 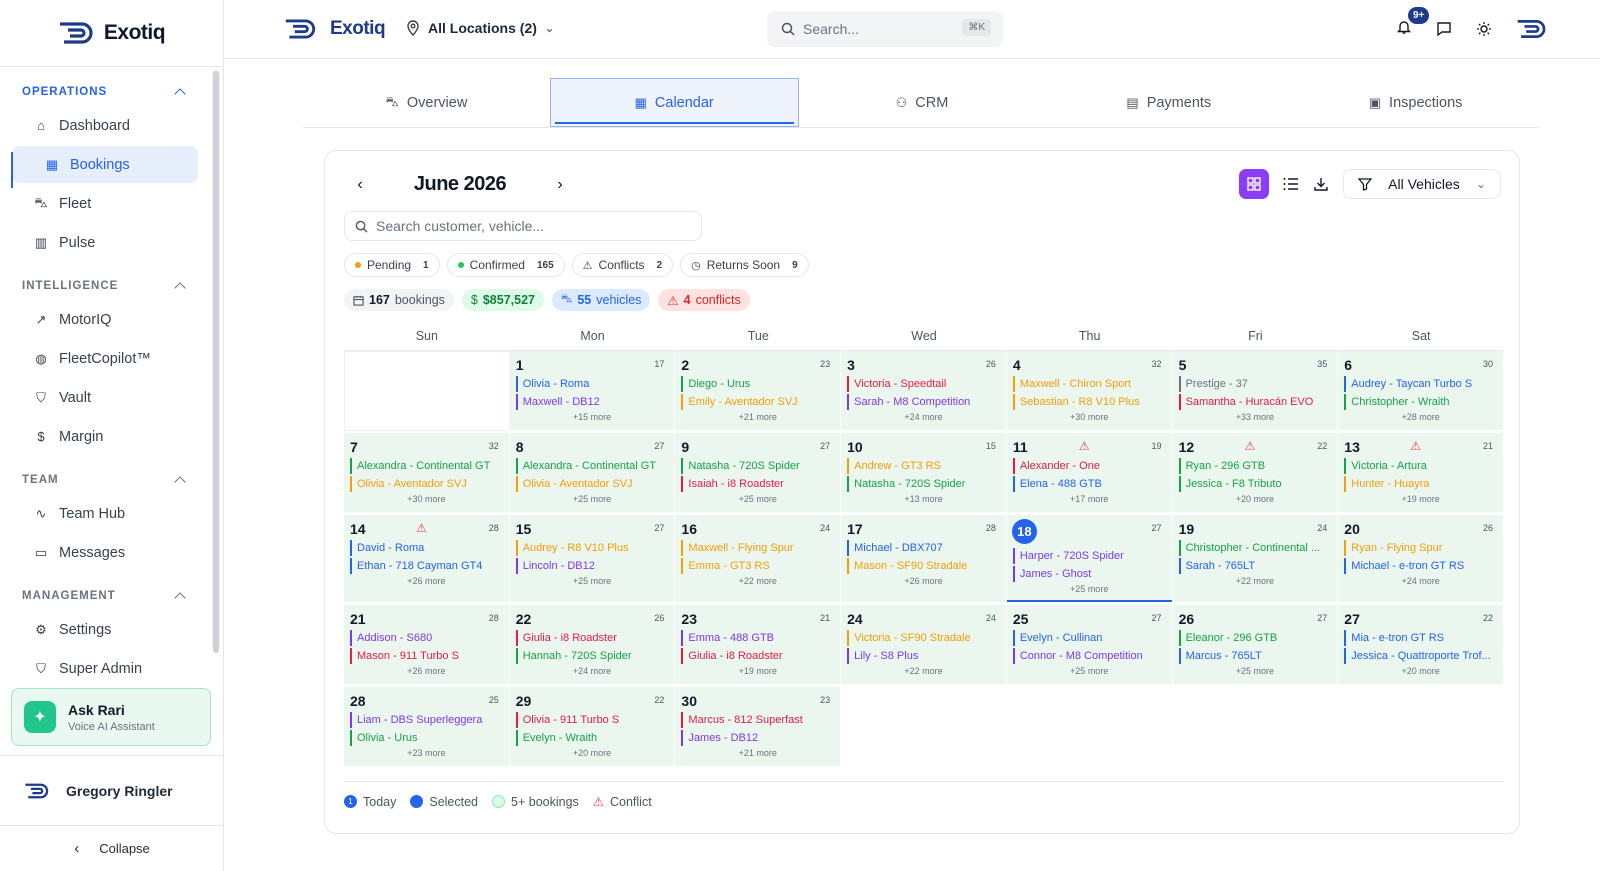 What do you see at coordinates (216, 362) in the screenshot?
I see `sidebar-scrollbar-thumb` at bounding box center [216, 362].